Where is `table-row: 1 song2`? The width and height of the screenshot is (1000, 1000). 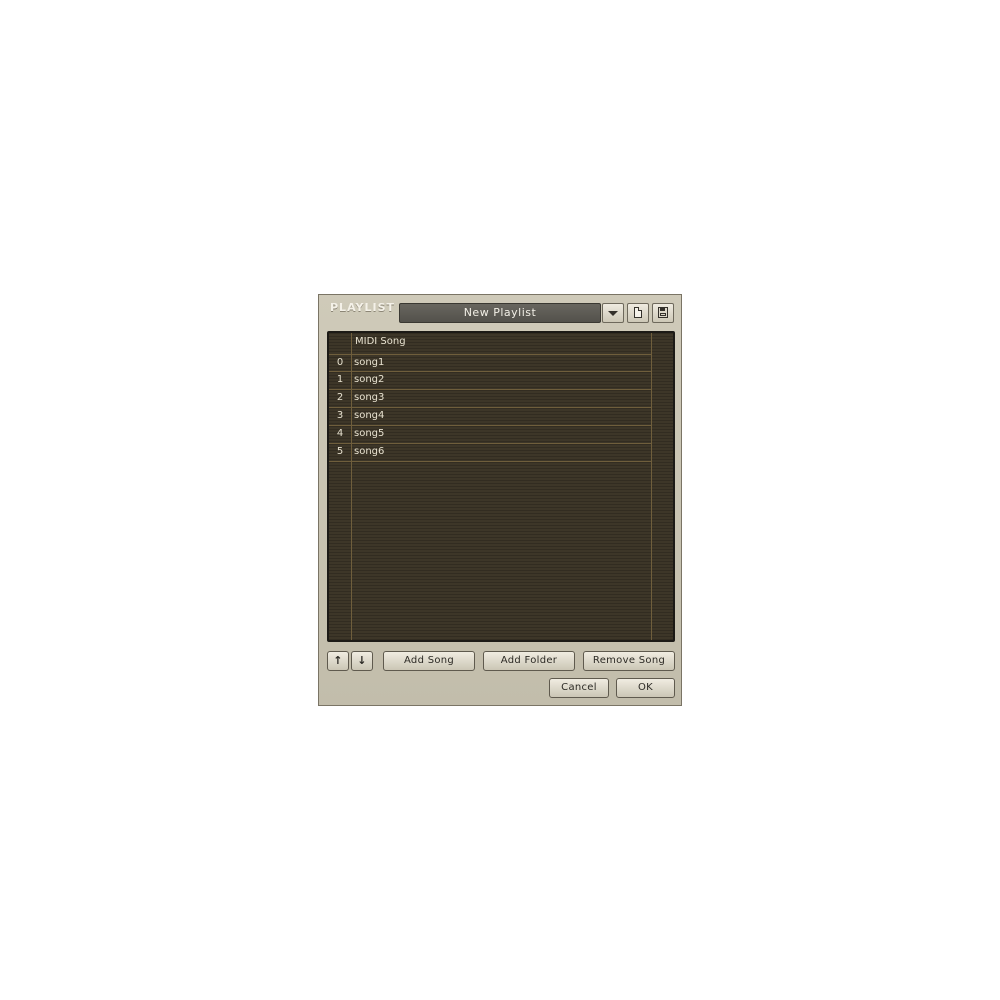
table-row: 1 song2 is located at coordinates (490, 381).